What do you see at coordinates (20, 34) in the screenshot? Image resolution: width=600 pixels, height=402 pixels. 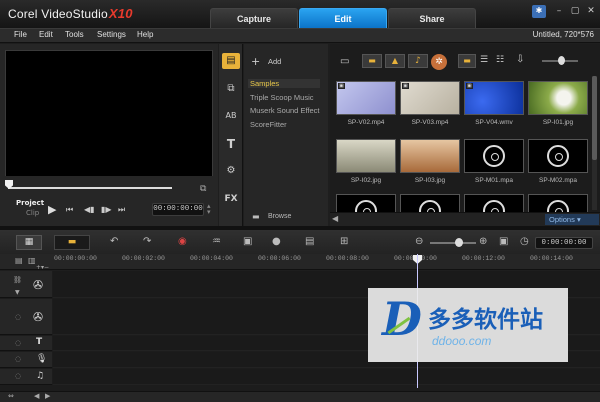 I see `menu-file: File` at bounding box center [20, 34].